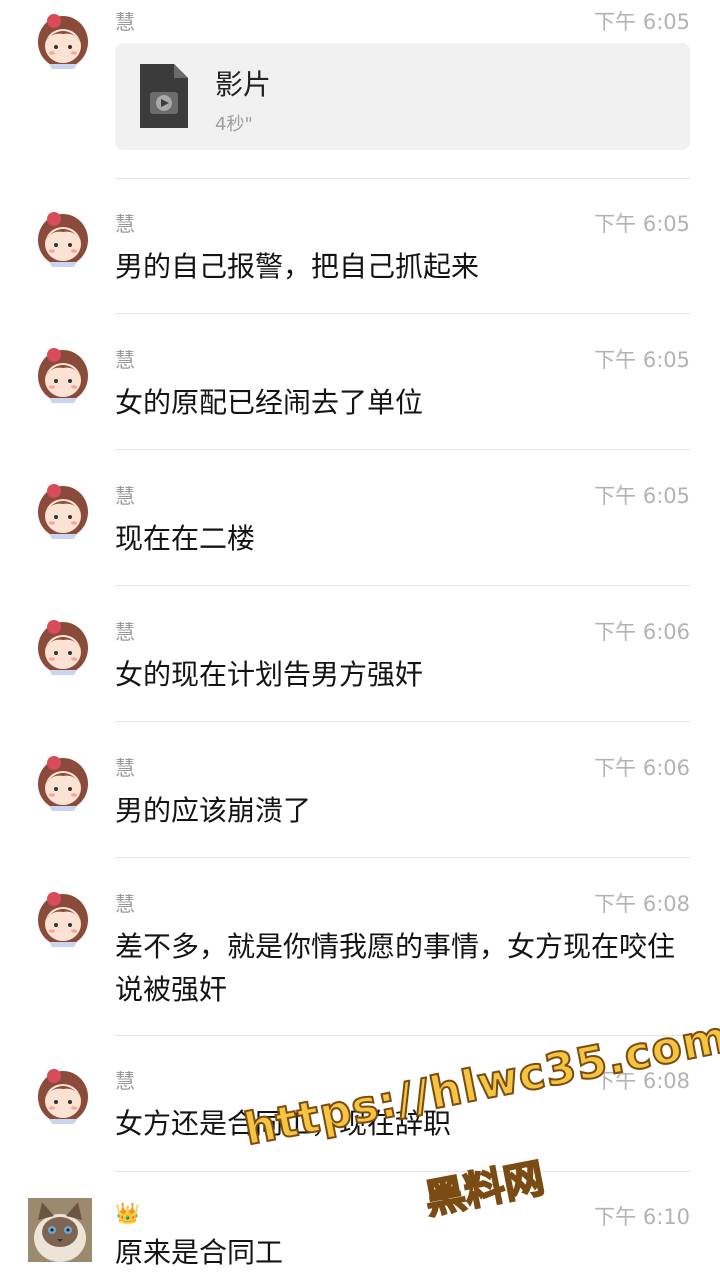 Image resolution: width=720 pixels, height=1280 pixels. I want to click on video-file-card: 影片 4秒", so click(402, 96).